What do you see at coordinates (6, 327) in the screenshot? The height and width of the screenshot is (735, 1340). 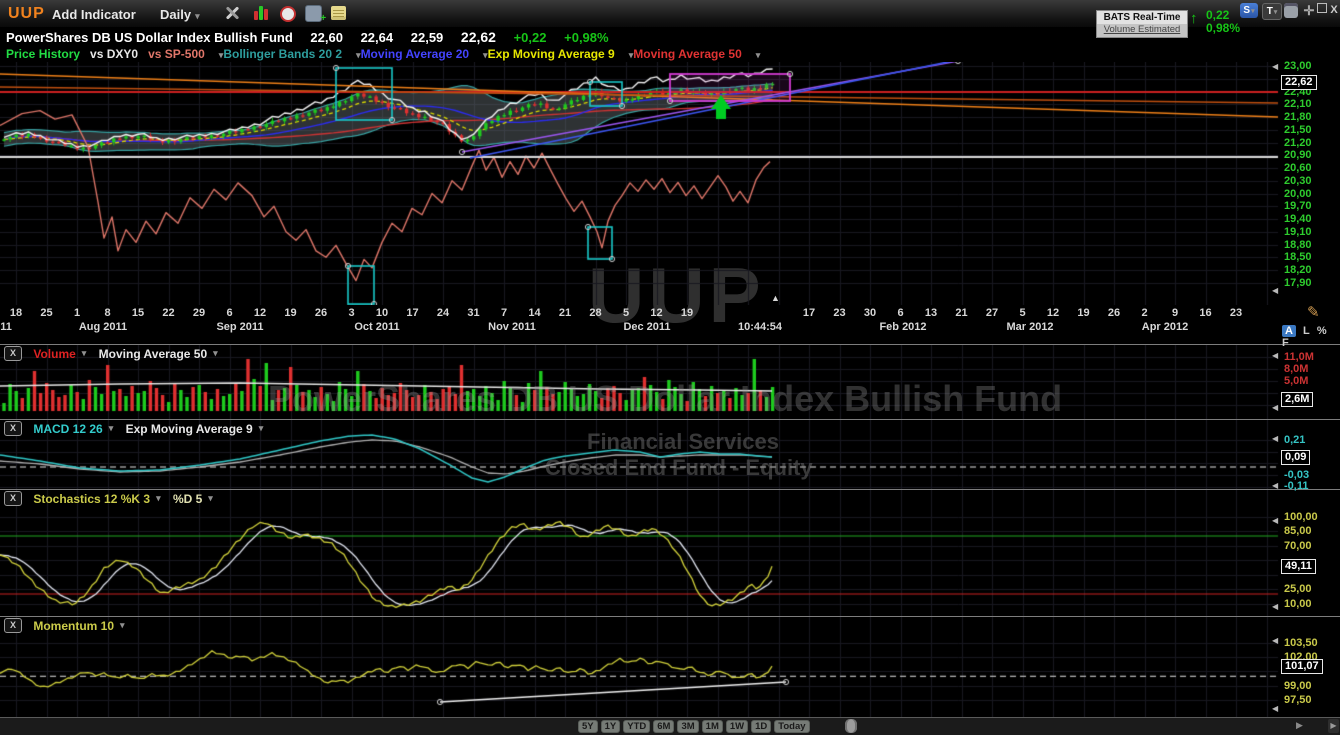 I see `x-axis-month-label: 2011` at bounding box center [6, 327].